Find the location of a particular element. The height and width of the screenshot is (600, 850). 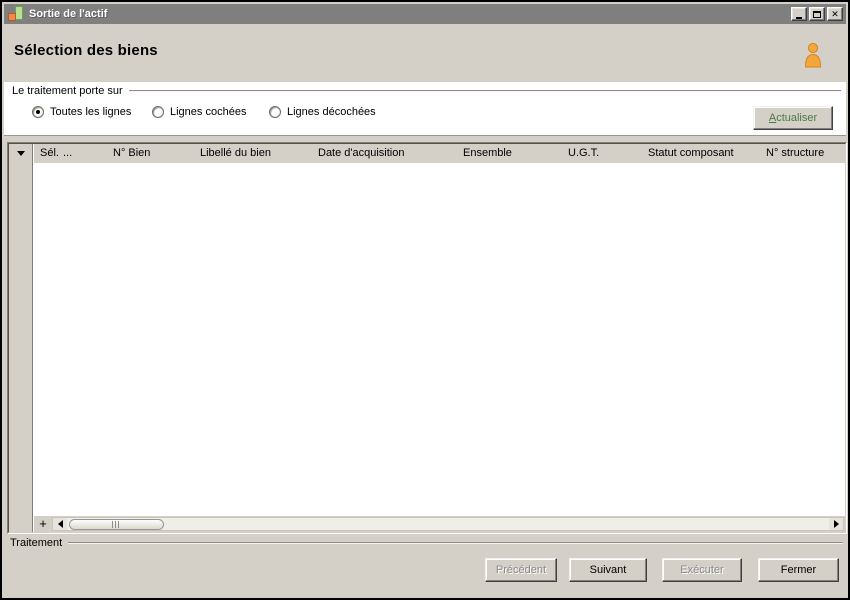

close-button: ✕ is located at coordinates (835, 14).